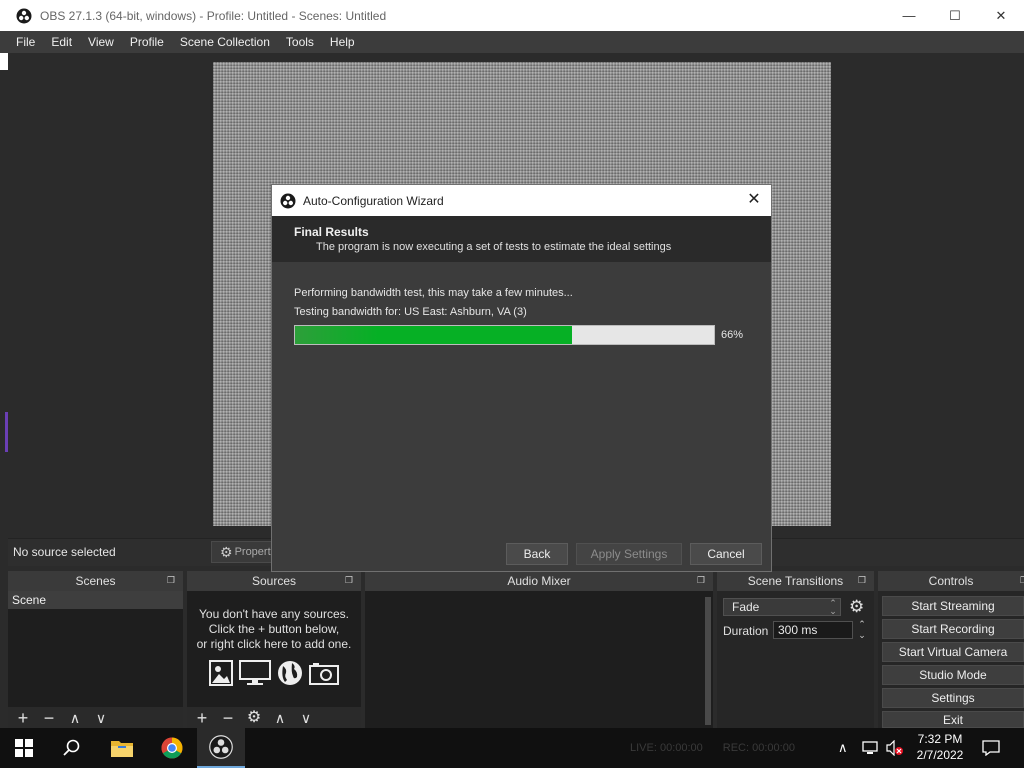 This screenshot has width=1024, height=768. What do you see at coordinates (290, 673) in the screenshot?
I see `globe-icon` at bounding box center [290, 673].